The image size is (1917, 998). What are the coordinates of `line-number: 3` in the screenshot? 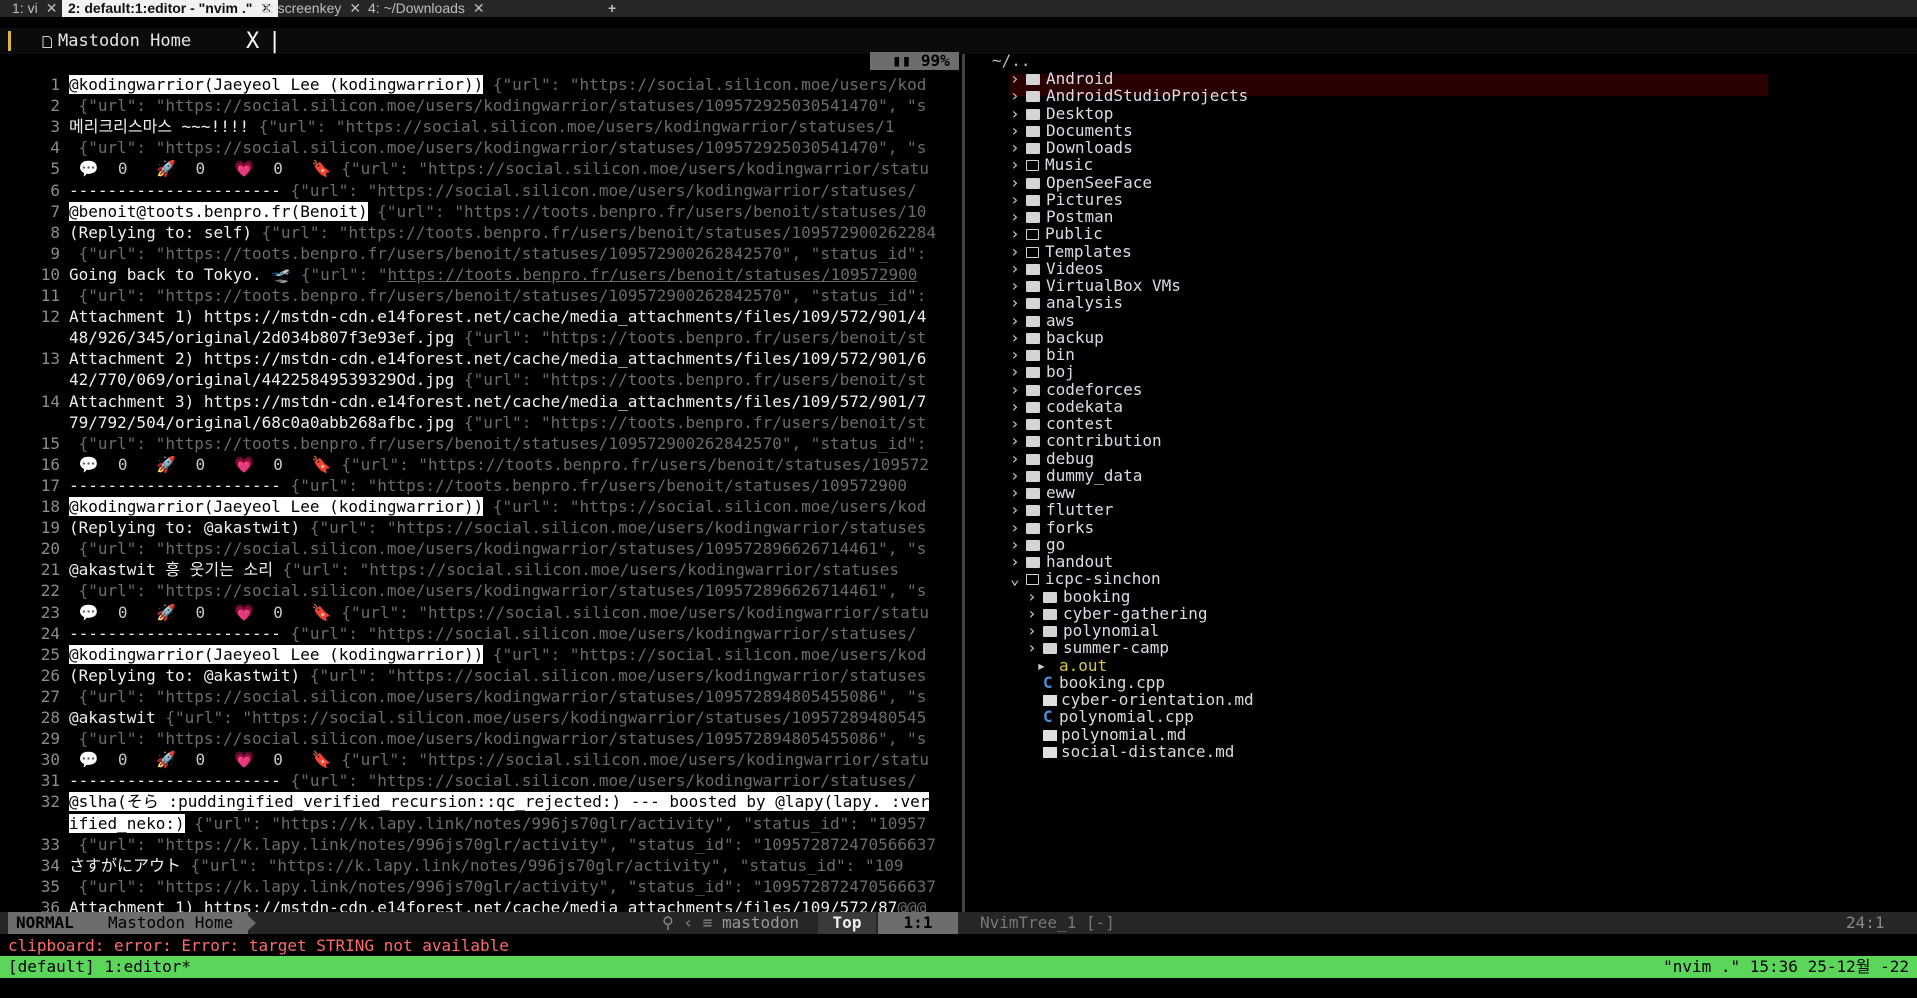 It's located at (55, 127).